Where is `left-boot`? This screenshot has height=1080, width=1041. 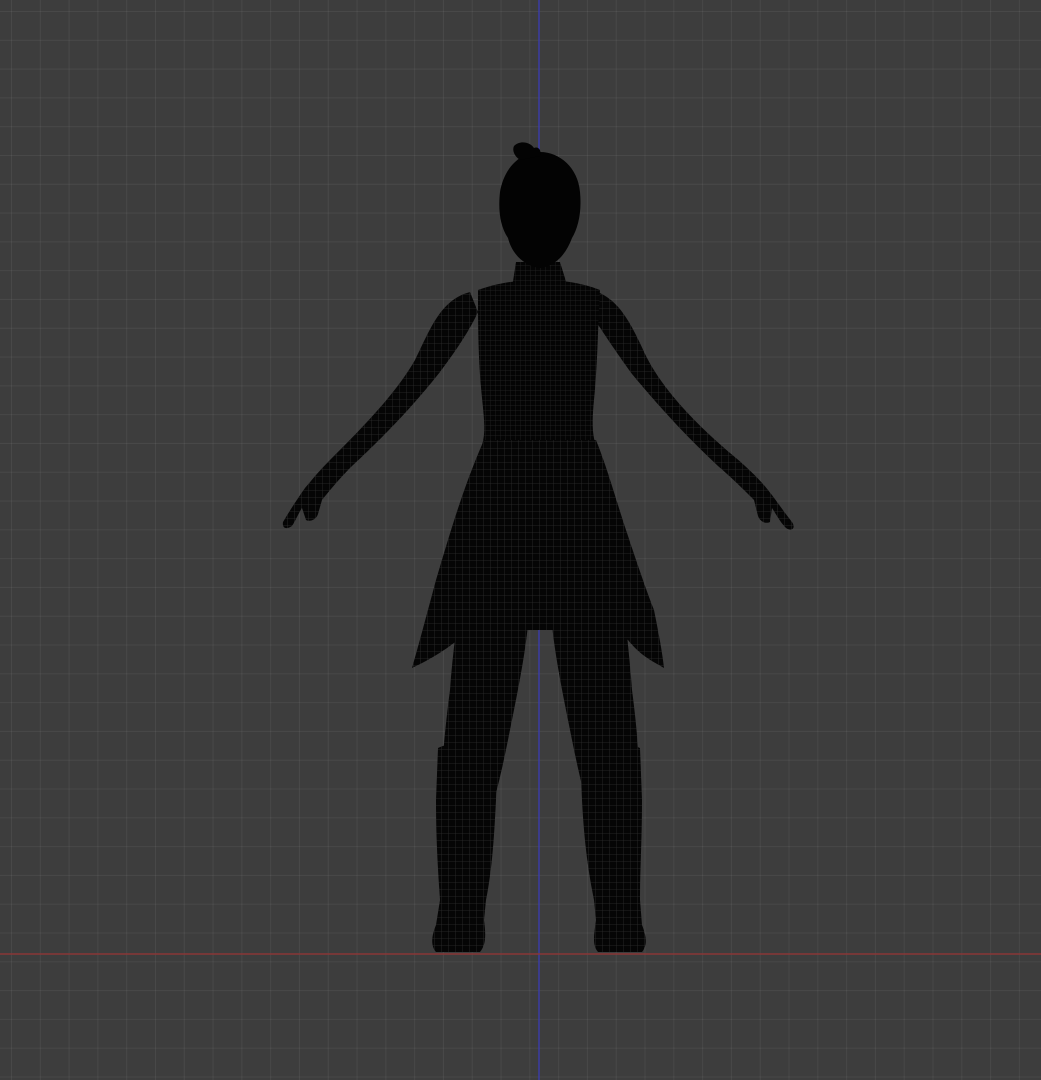 left-boot is located at coordinates (465, 847).